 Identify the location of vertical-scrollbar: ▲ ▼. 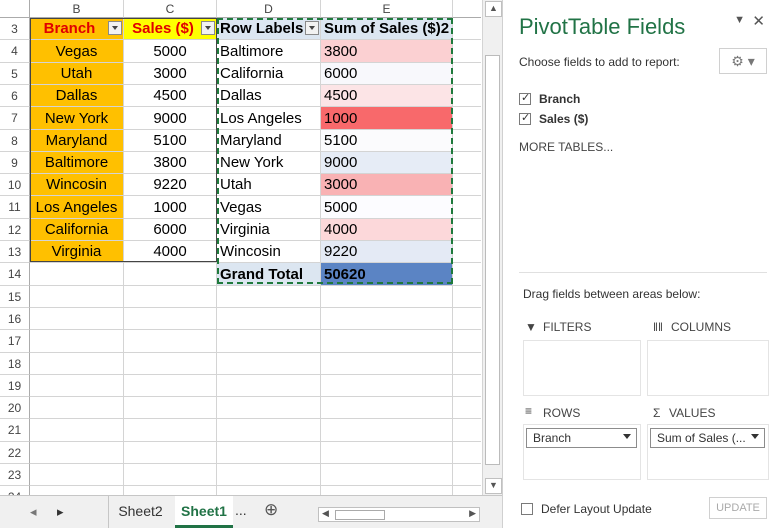
(492, 247).